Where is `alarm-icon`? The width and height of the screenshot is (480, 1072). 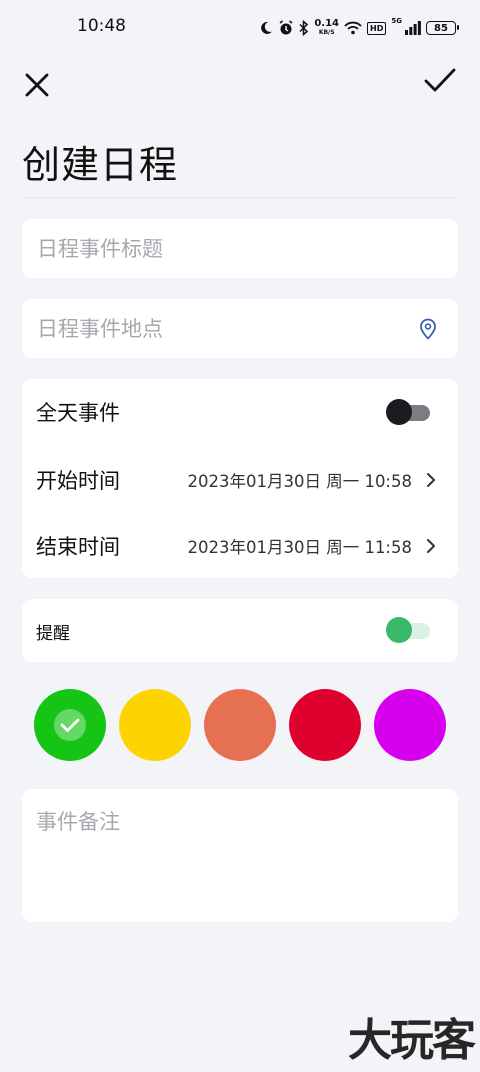
alarm-icon is located at coordinates (286, 28).